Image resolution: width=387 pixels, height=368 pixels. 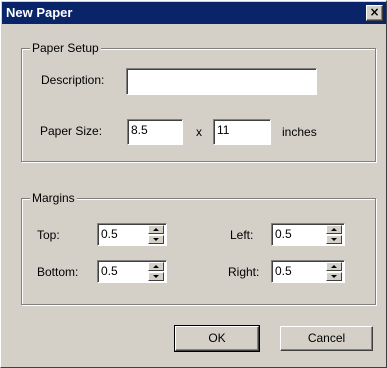 What do you see at coordinates (65, 48) in the screenshot?
I see `paper-setup-legend: Paper Setup` at bounding box center [65, 48].